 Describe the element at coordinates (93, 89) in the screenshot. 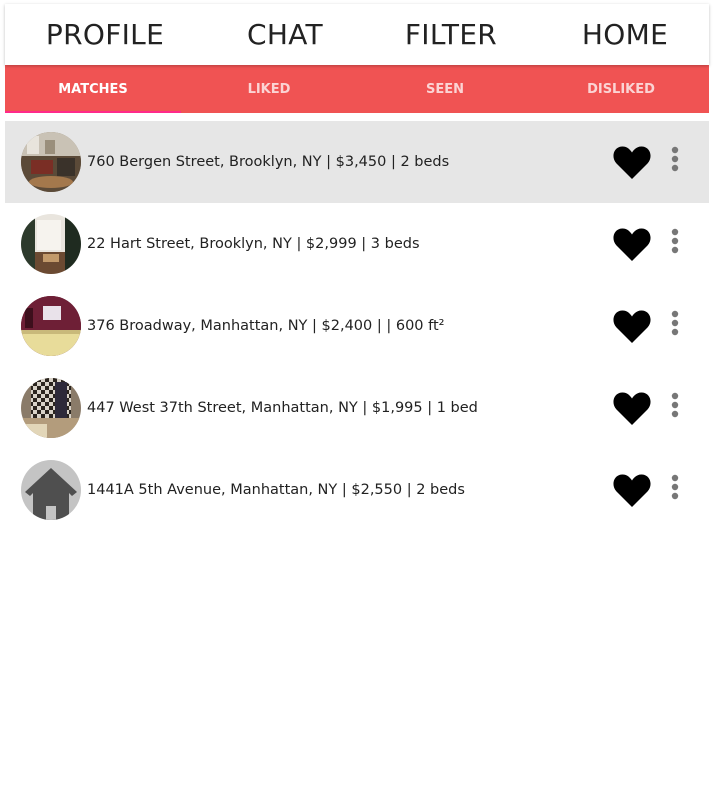

I see `tab-matches: MATCHES` at that location.